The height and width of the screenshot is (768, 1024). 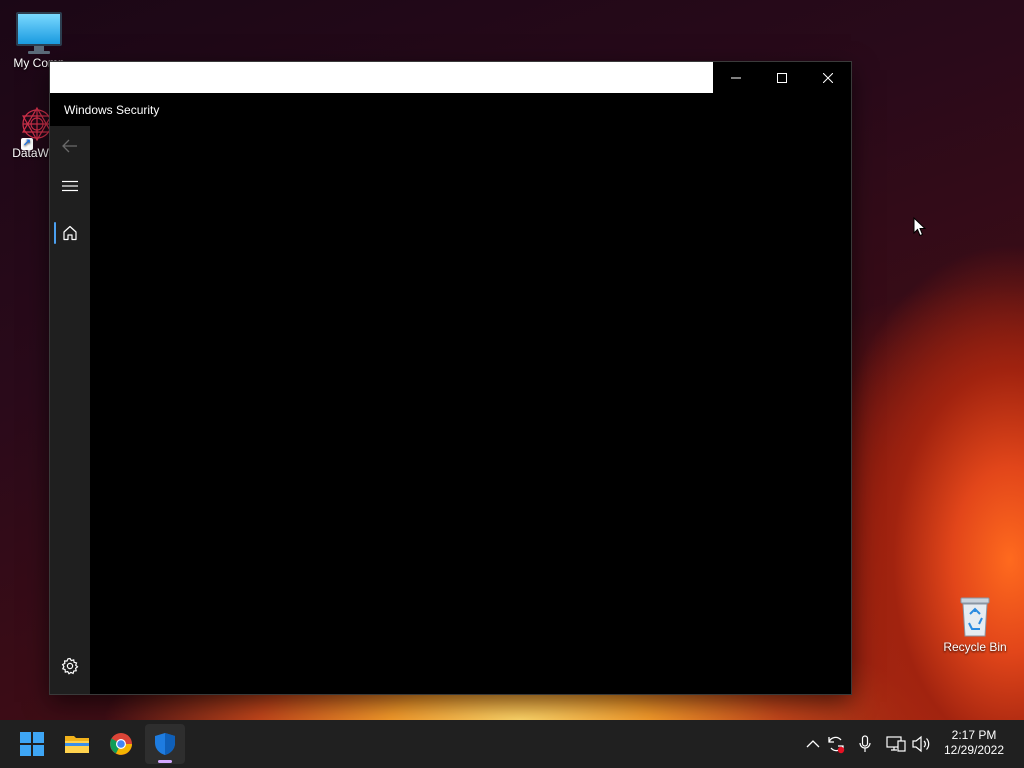 I want to click on tray-sync-button, so click(x=836, y=744).